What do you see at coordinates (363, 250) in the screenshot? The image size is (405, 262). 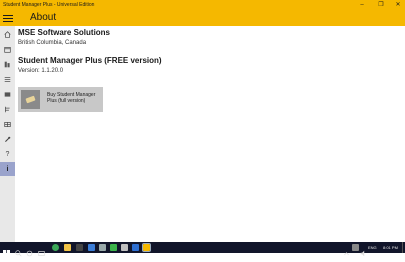 I see `volume-icon` at bounding box center [363, 250].